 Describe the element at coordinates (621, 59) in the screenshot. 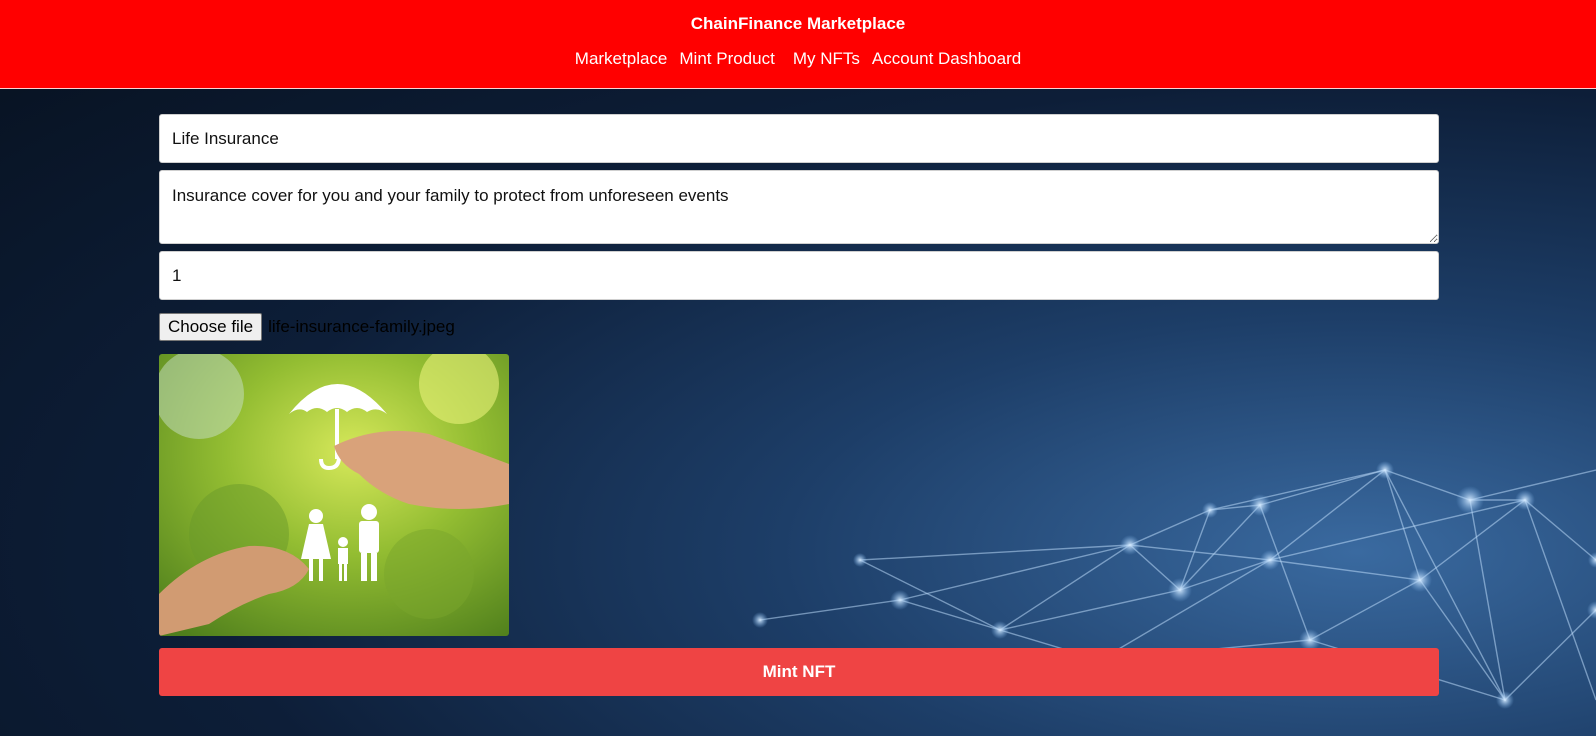

I see `nav-marketplace: Marketplace` at that location.